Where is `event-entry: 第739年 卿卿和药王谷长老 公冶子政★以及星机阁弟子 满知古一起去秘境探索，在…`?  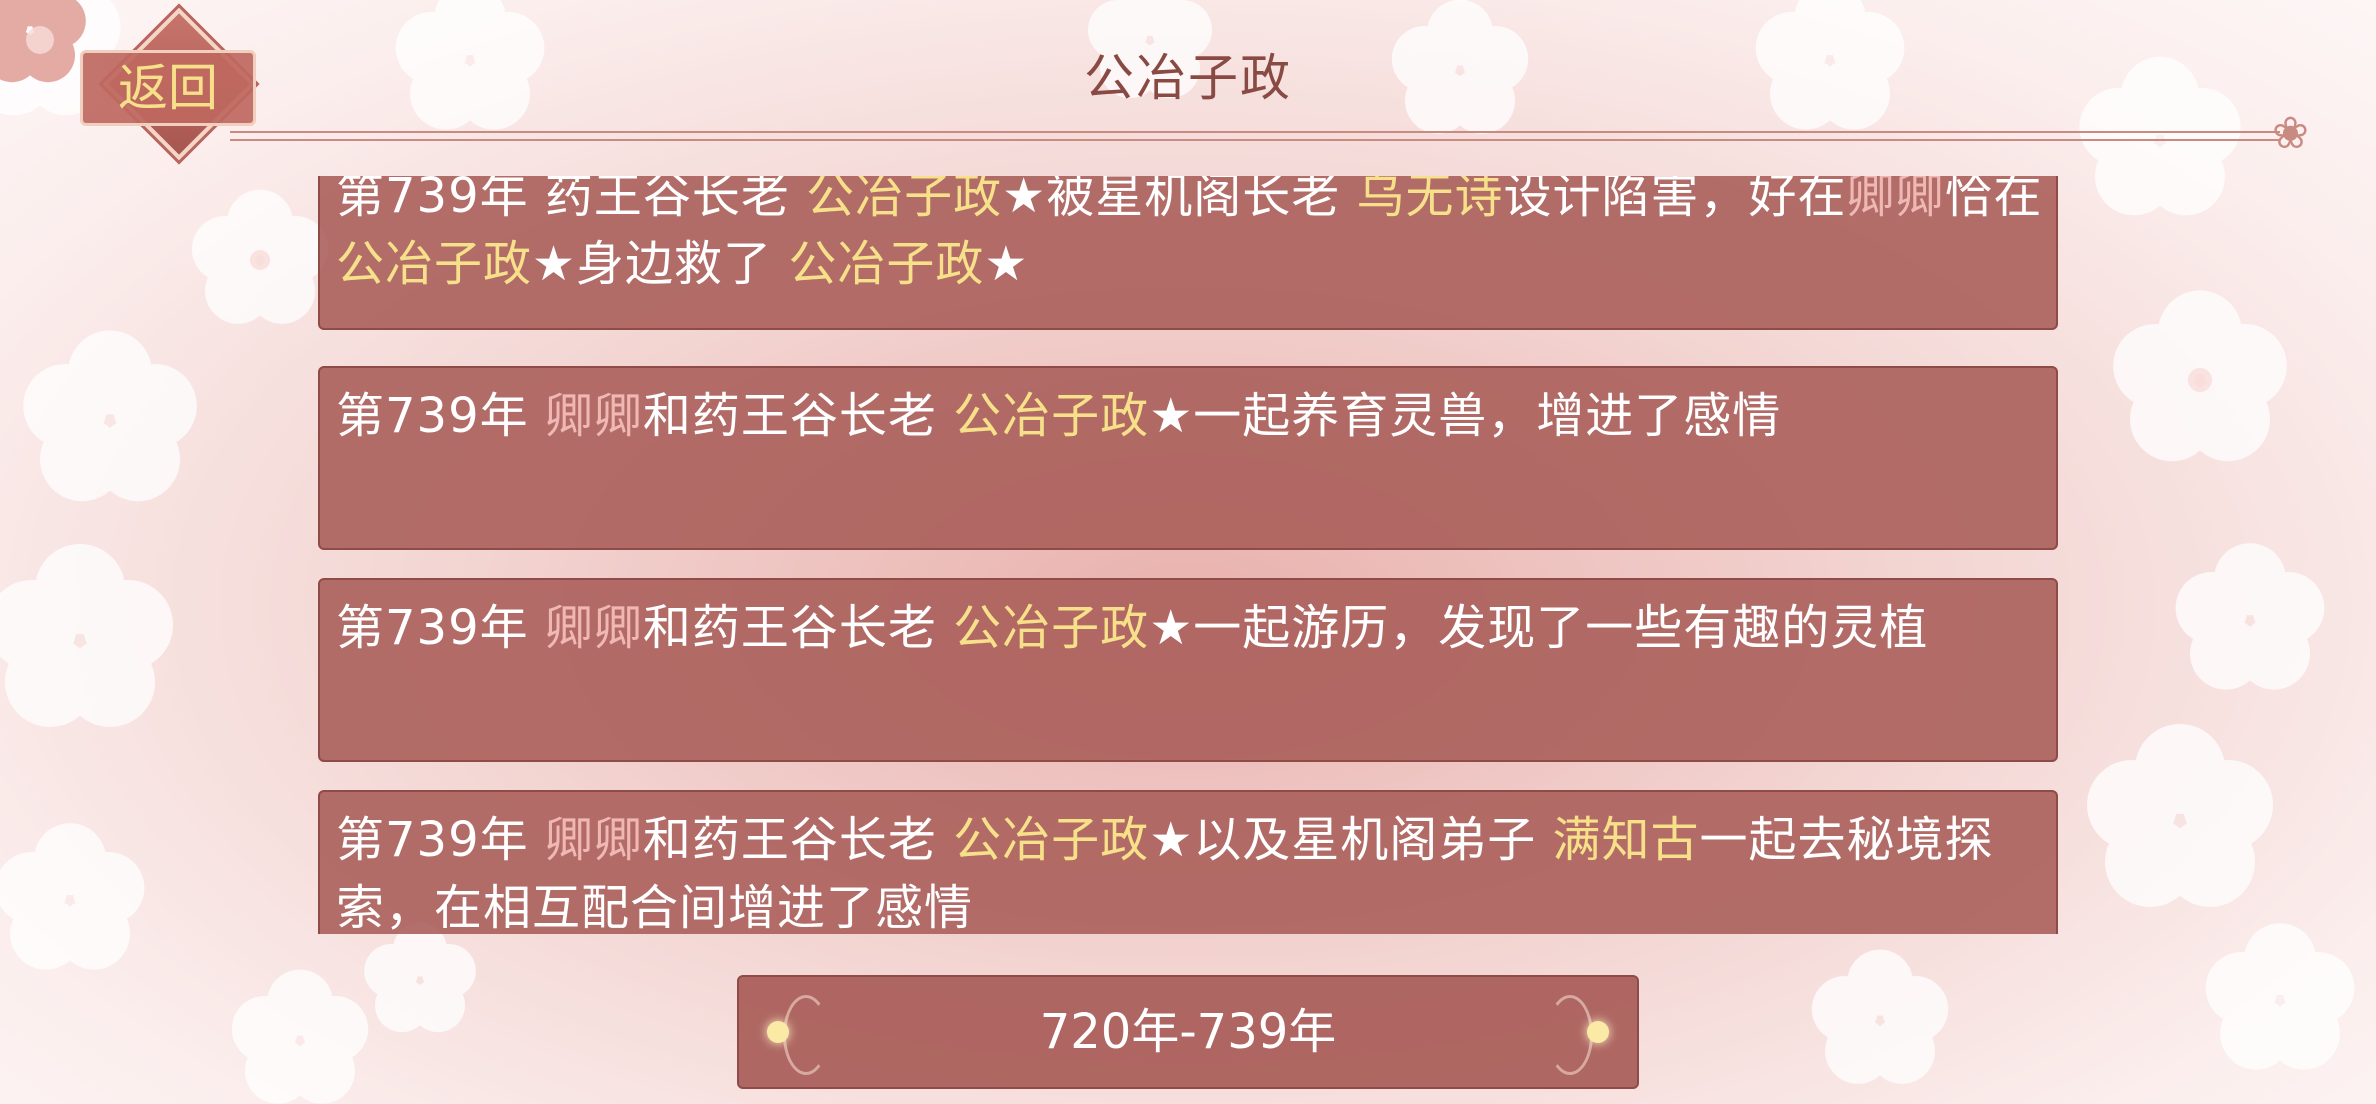
event-entry: 第739年 卿卿和药王谷长老 公冶子政★以及星机阁弟子 满知古一起去秘境探索，在… is located at coordinates (1188, 862).